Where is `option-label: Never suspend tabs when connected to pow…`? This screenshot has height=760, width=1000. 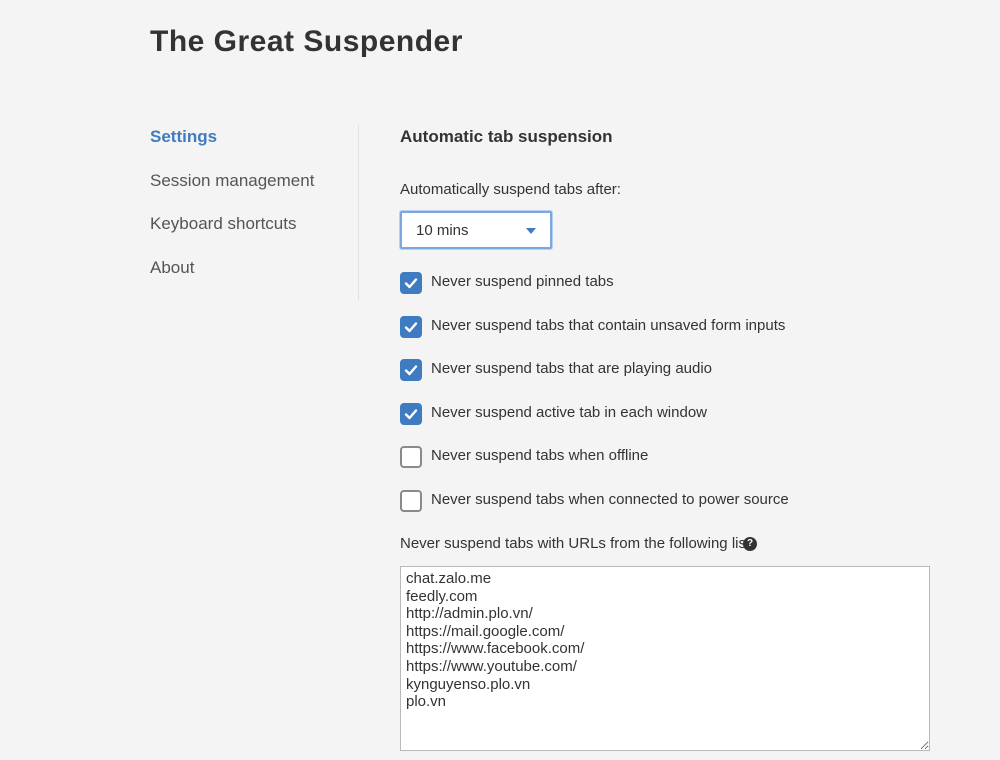
option-label: Never suspend tabs when connected to pow… is located at coordinates (610, 499).